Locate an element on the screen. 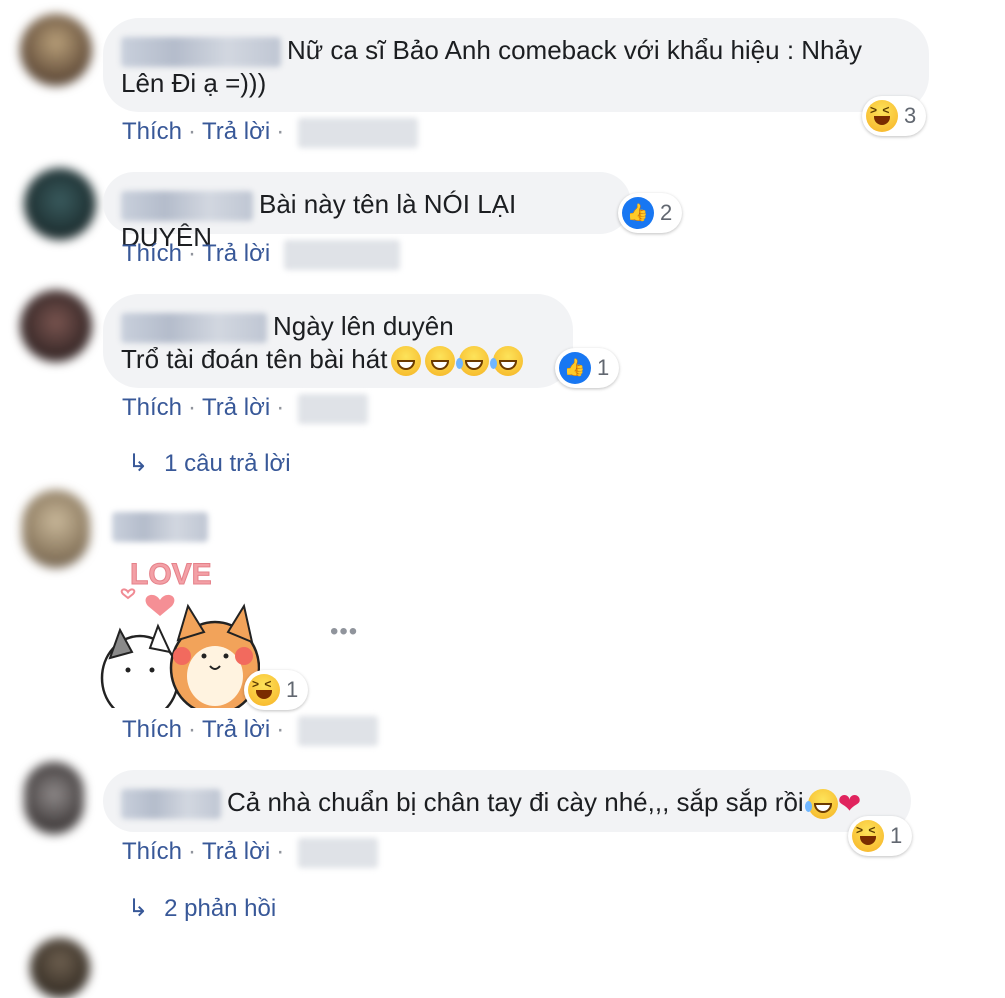 Image resolution: width=1005 pixels, height=998 pixels. comment-bubble: Ngày lên duyên Trổ tài đoán tên bài hát is located at coordinates (338, 341).